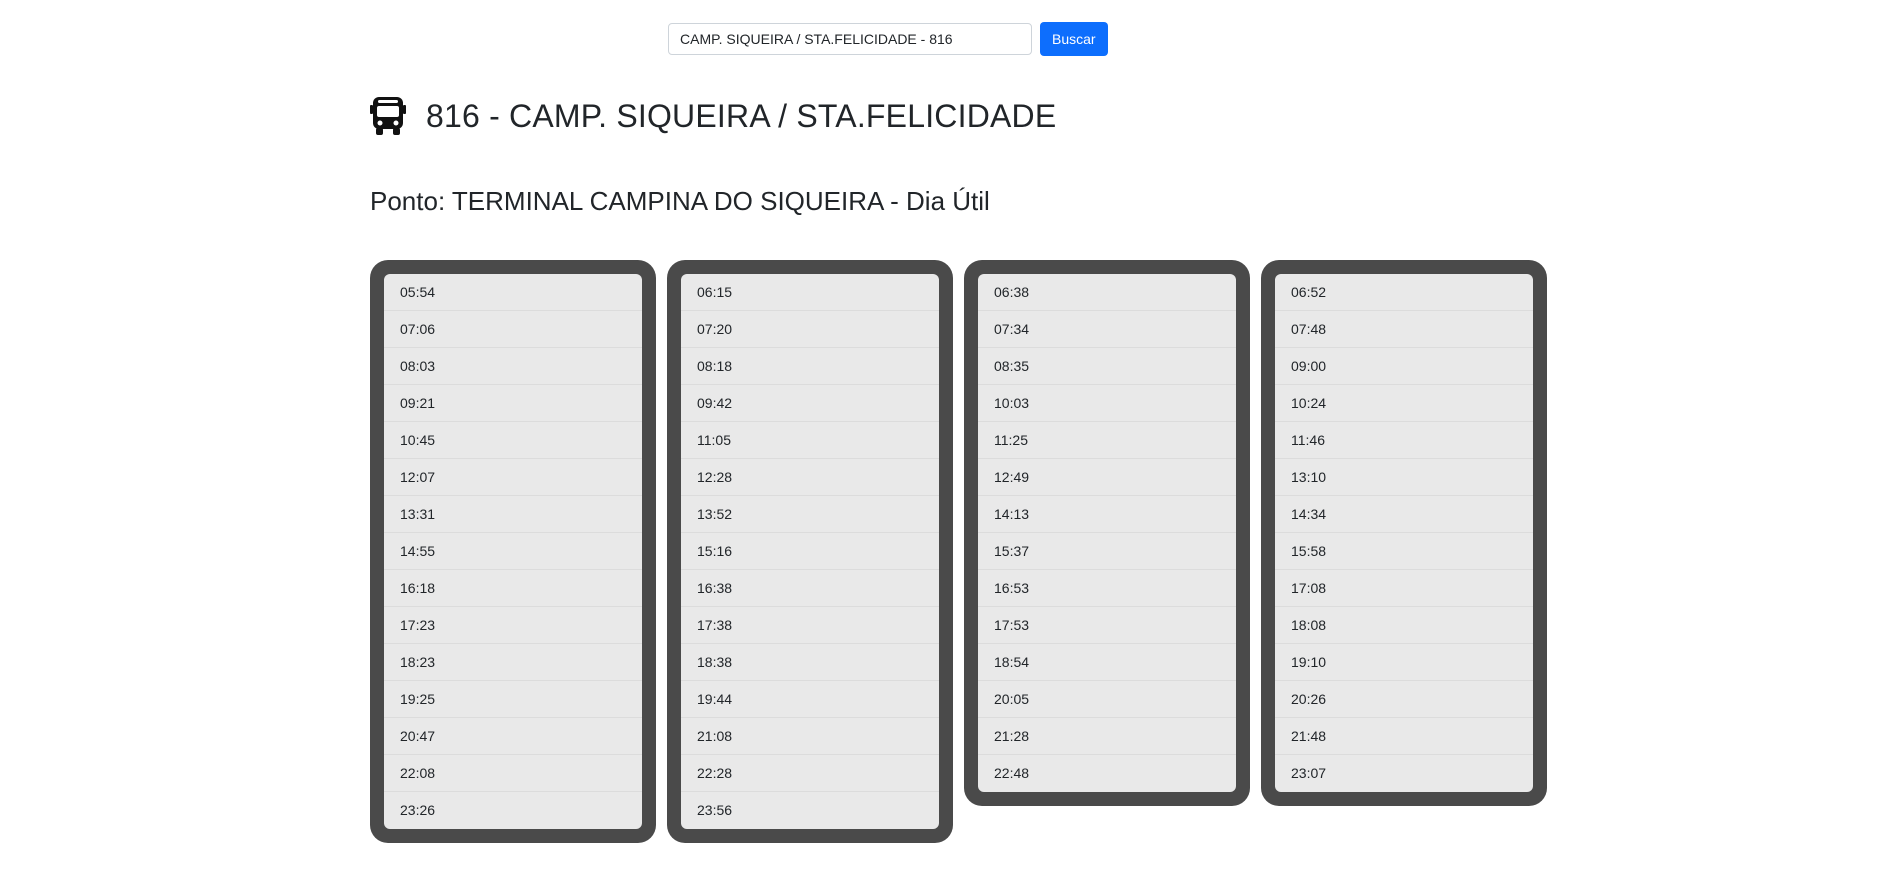 The height and width of the screenshot is (890, 1900). I want to click on time-item: 09:42, so click(810, 403).